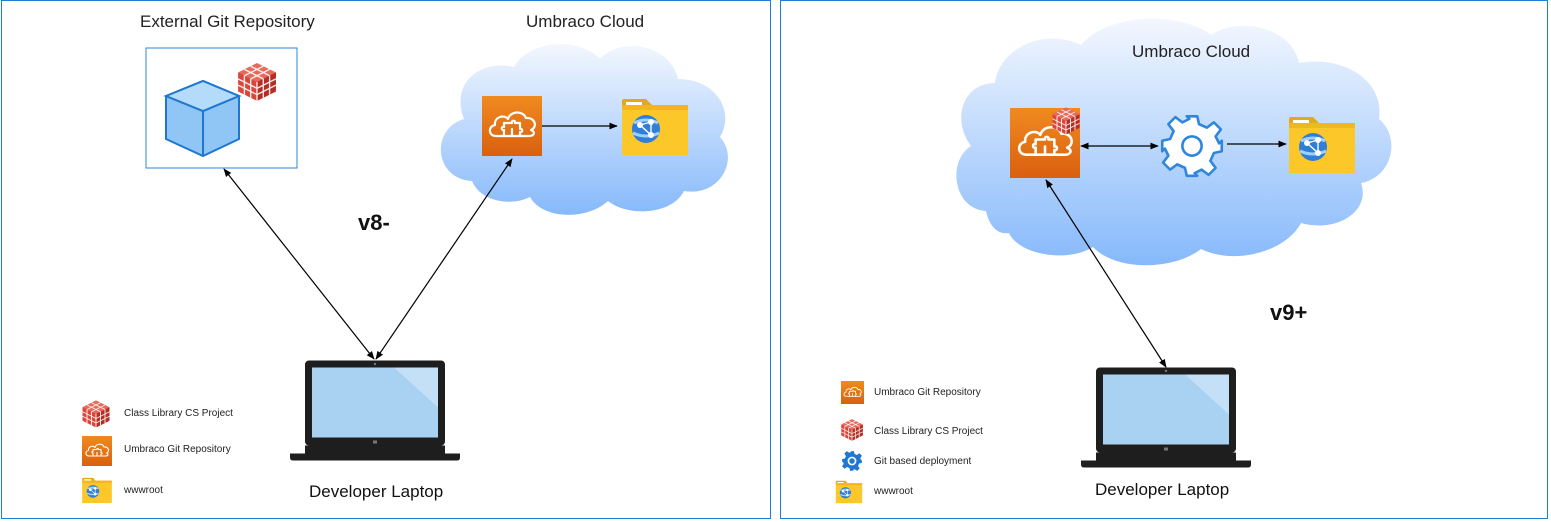  What do you see at coordinates (923, 461) in the screenshot?
I see `legend-git-deploy-label: Git based deployment` at bounding box center [923, 461].